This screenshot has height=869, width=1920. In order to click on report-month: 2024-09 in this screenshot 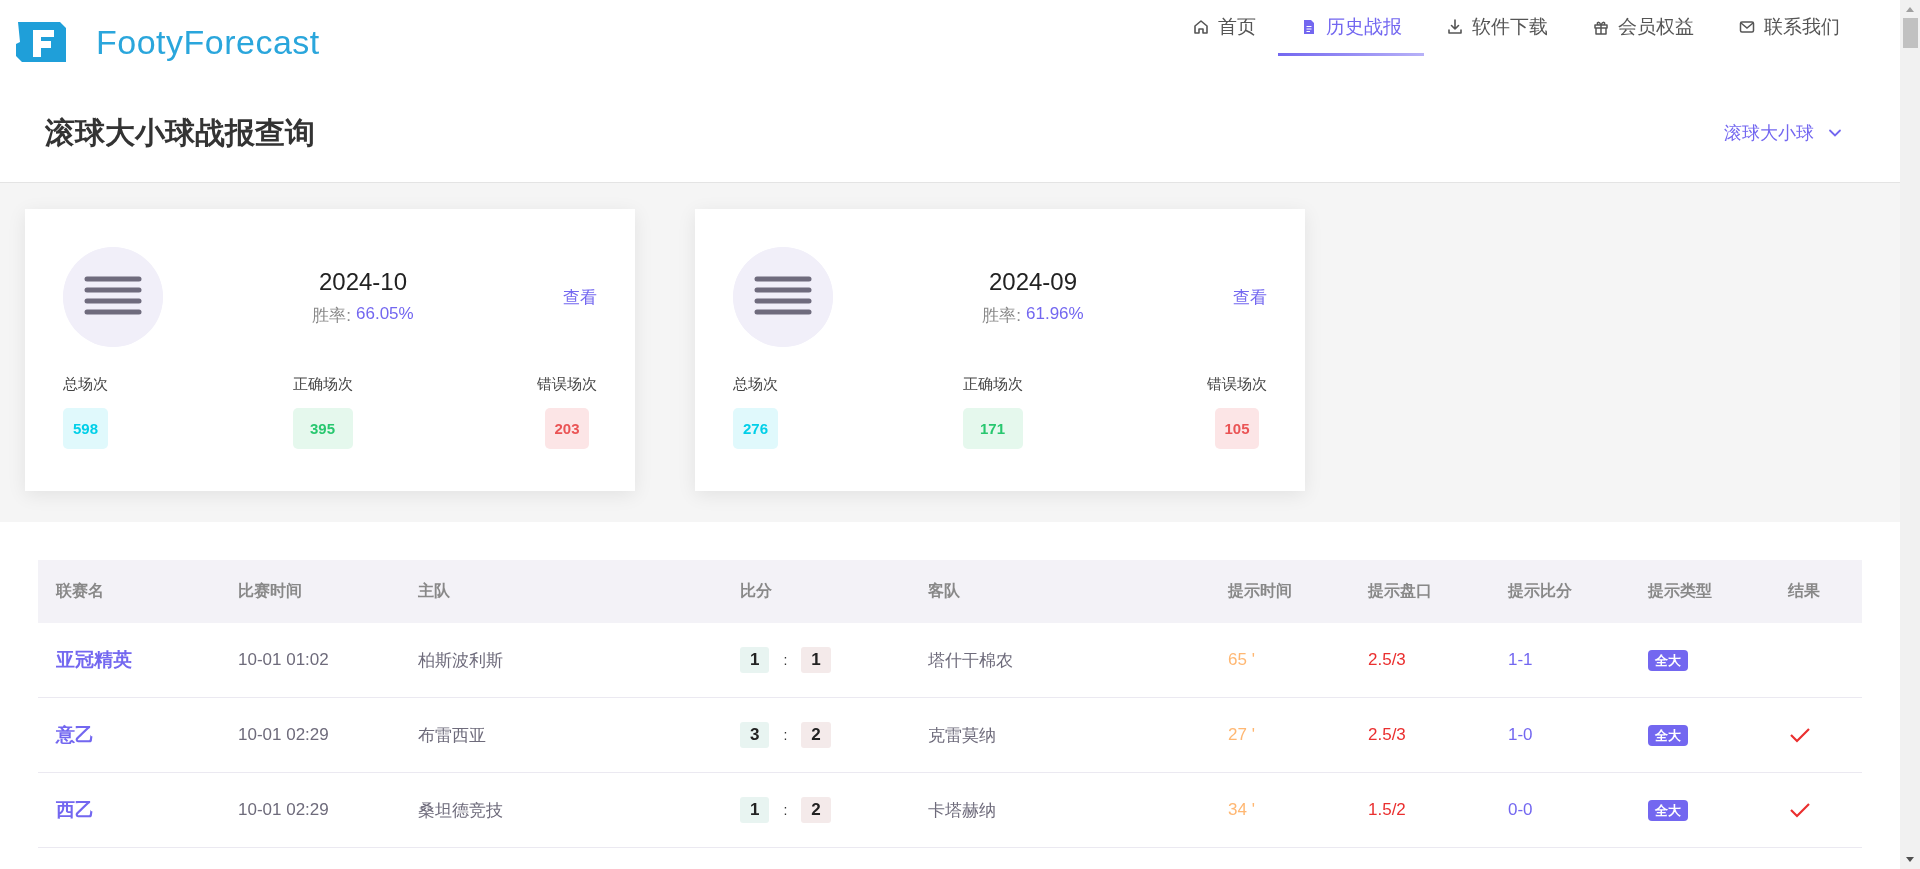, I will do `click(1033, 281)`.